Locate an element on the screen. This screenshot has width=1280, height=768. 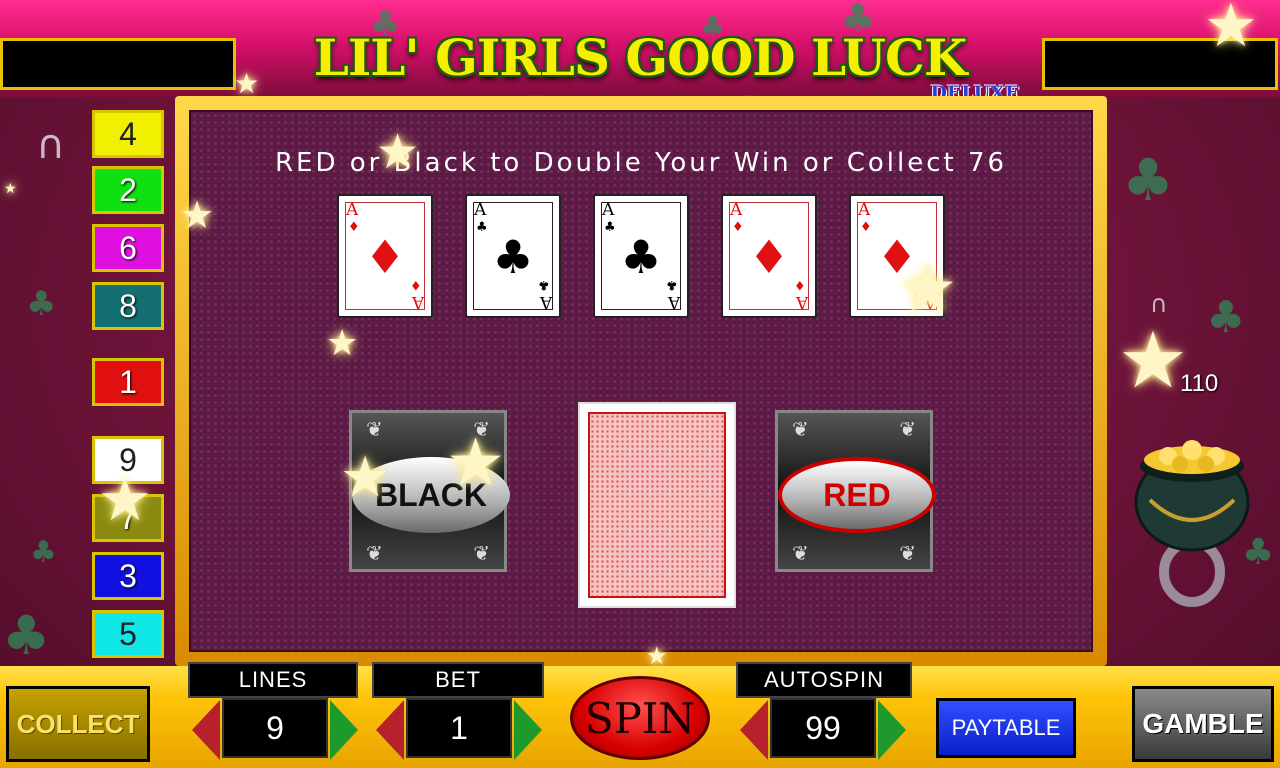
red-button: ❦ ❦ RED ❦ ❦ is located at coordinates (855, 491).